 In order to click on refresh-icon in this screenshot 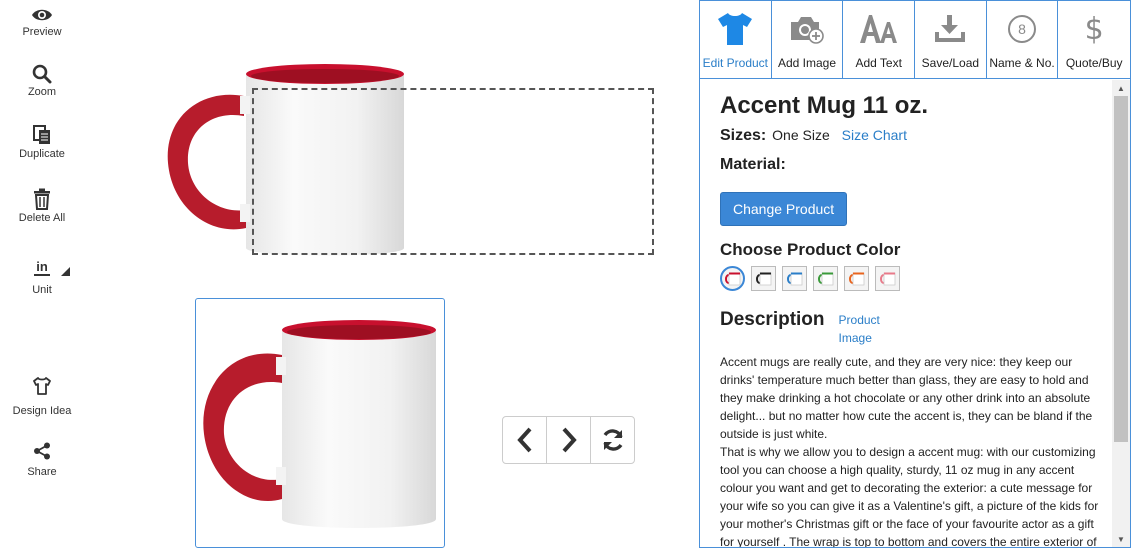, I will do `click(612, 440)`.